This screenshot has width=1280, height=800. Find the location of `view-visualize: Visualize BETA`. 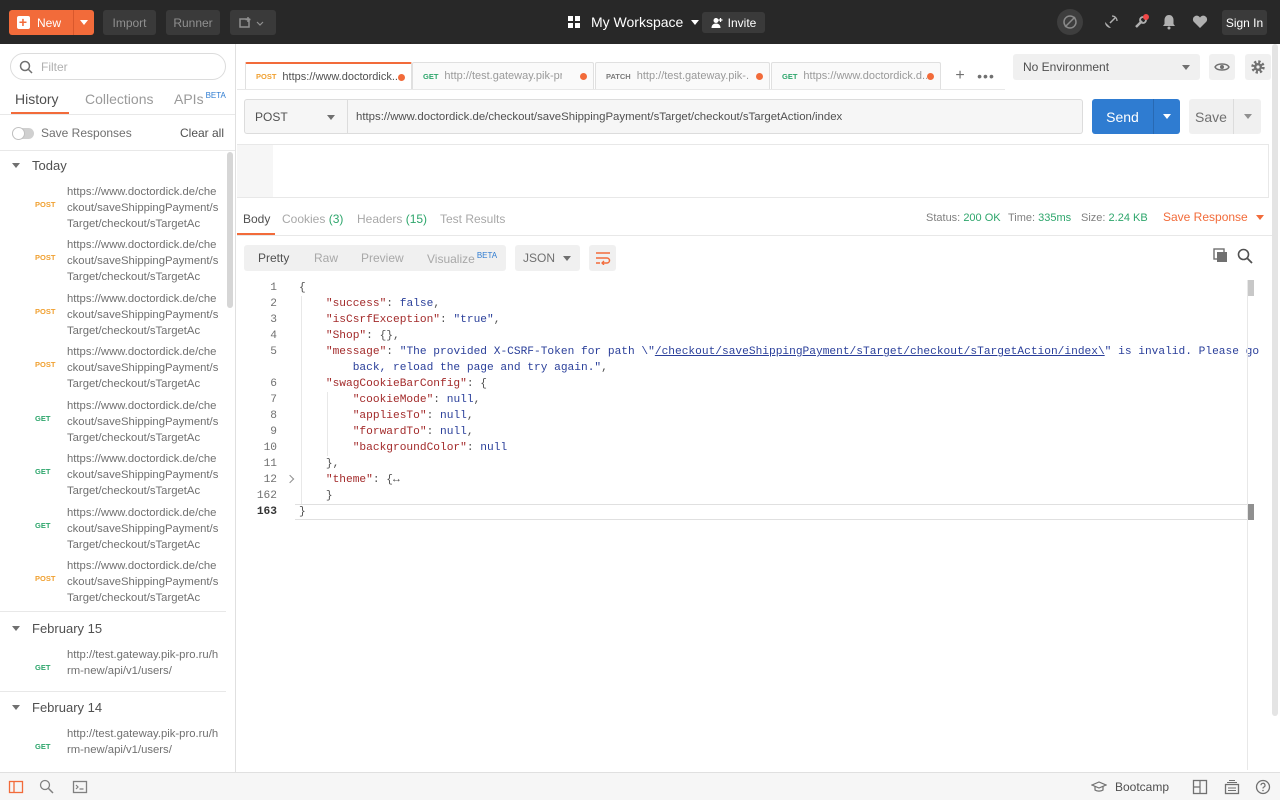

view-visualize: Visualize BETA is located at coordinates (462, 258).